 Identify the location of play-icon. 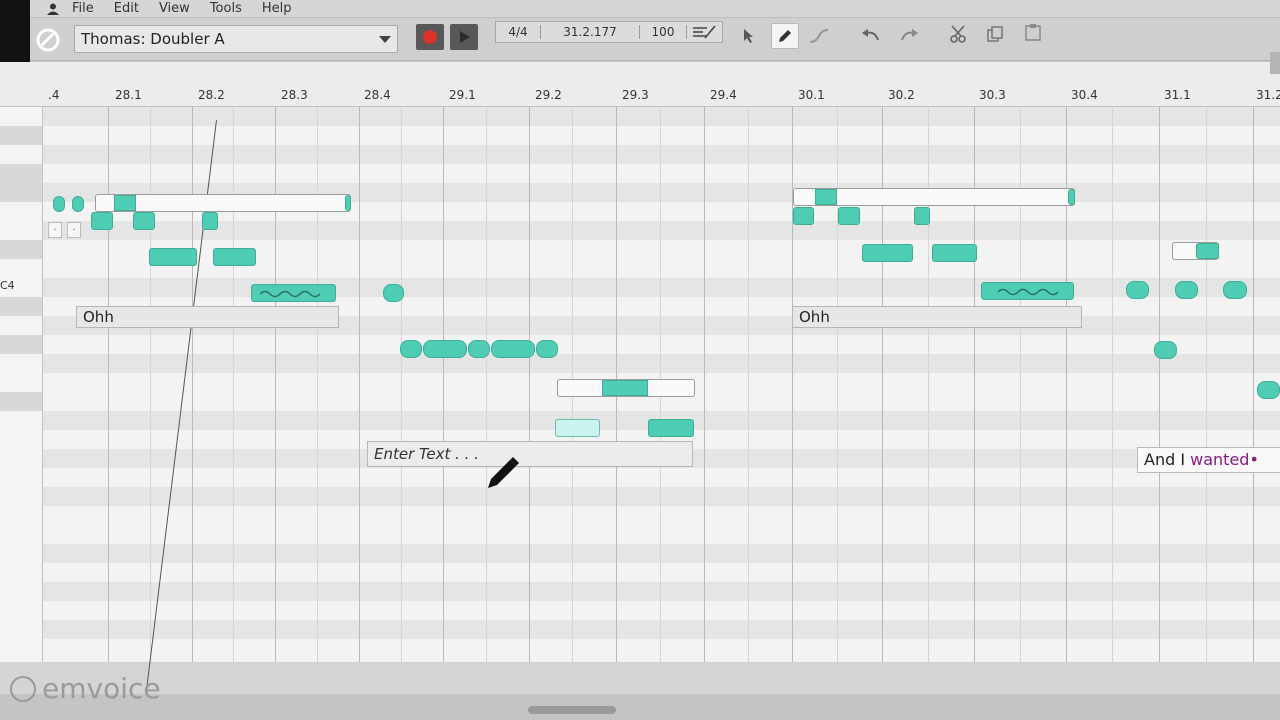
(465, 37).